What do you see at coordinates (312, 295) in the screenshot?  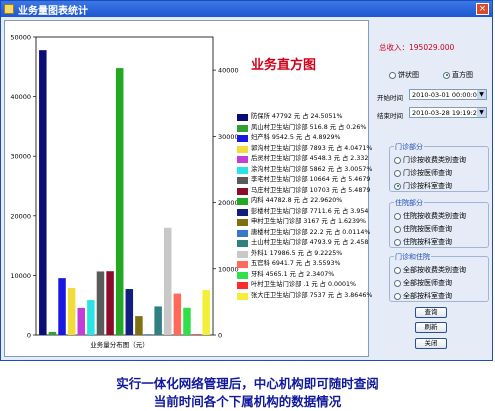 I see `legend-label: 张大庄卫生站门诊部 7537 元 占 3.8646%` at bounding box center [312, 295].